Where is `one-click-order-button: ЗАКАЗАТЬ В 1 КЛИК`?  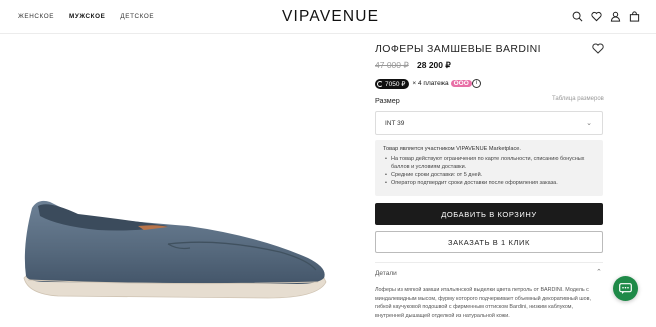
one-click-order-button: ЗАКАЗАТЬ В 1 КЛИК is located at coordinates (489, 242).